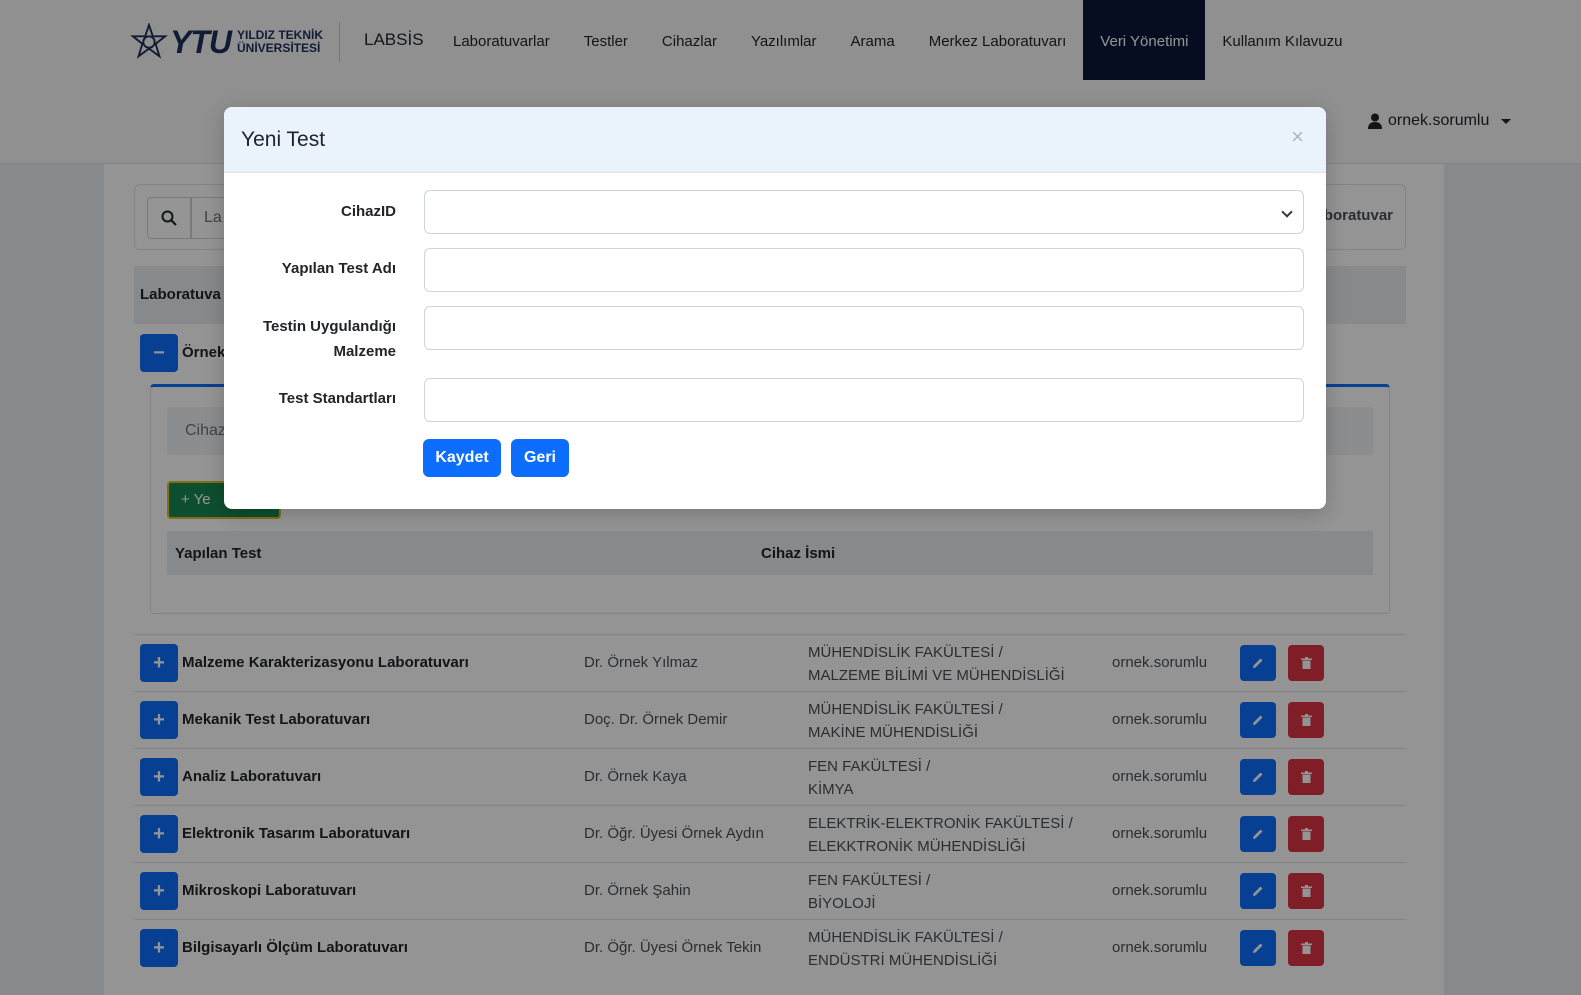 This screenshot has height=995, width=1581. What do you see at coordinates (283, 139) in the screenshot?
I see `modal-title: Yeni Test` at bounding box center [283, 139].